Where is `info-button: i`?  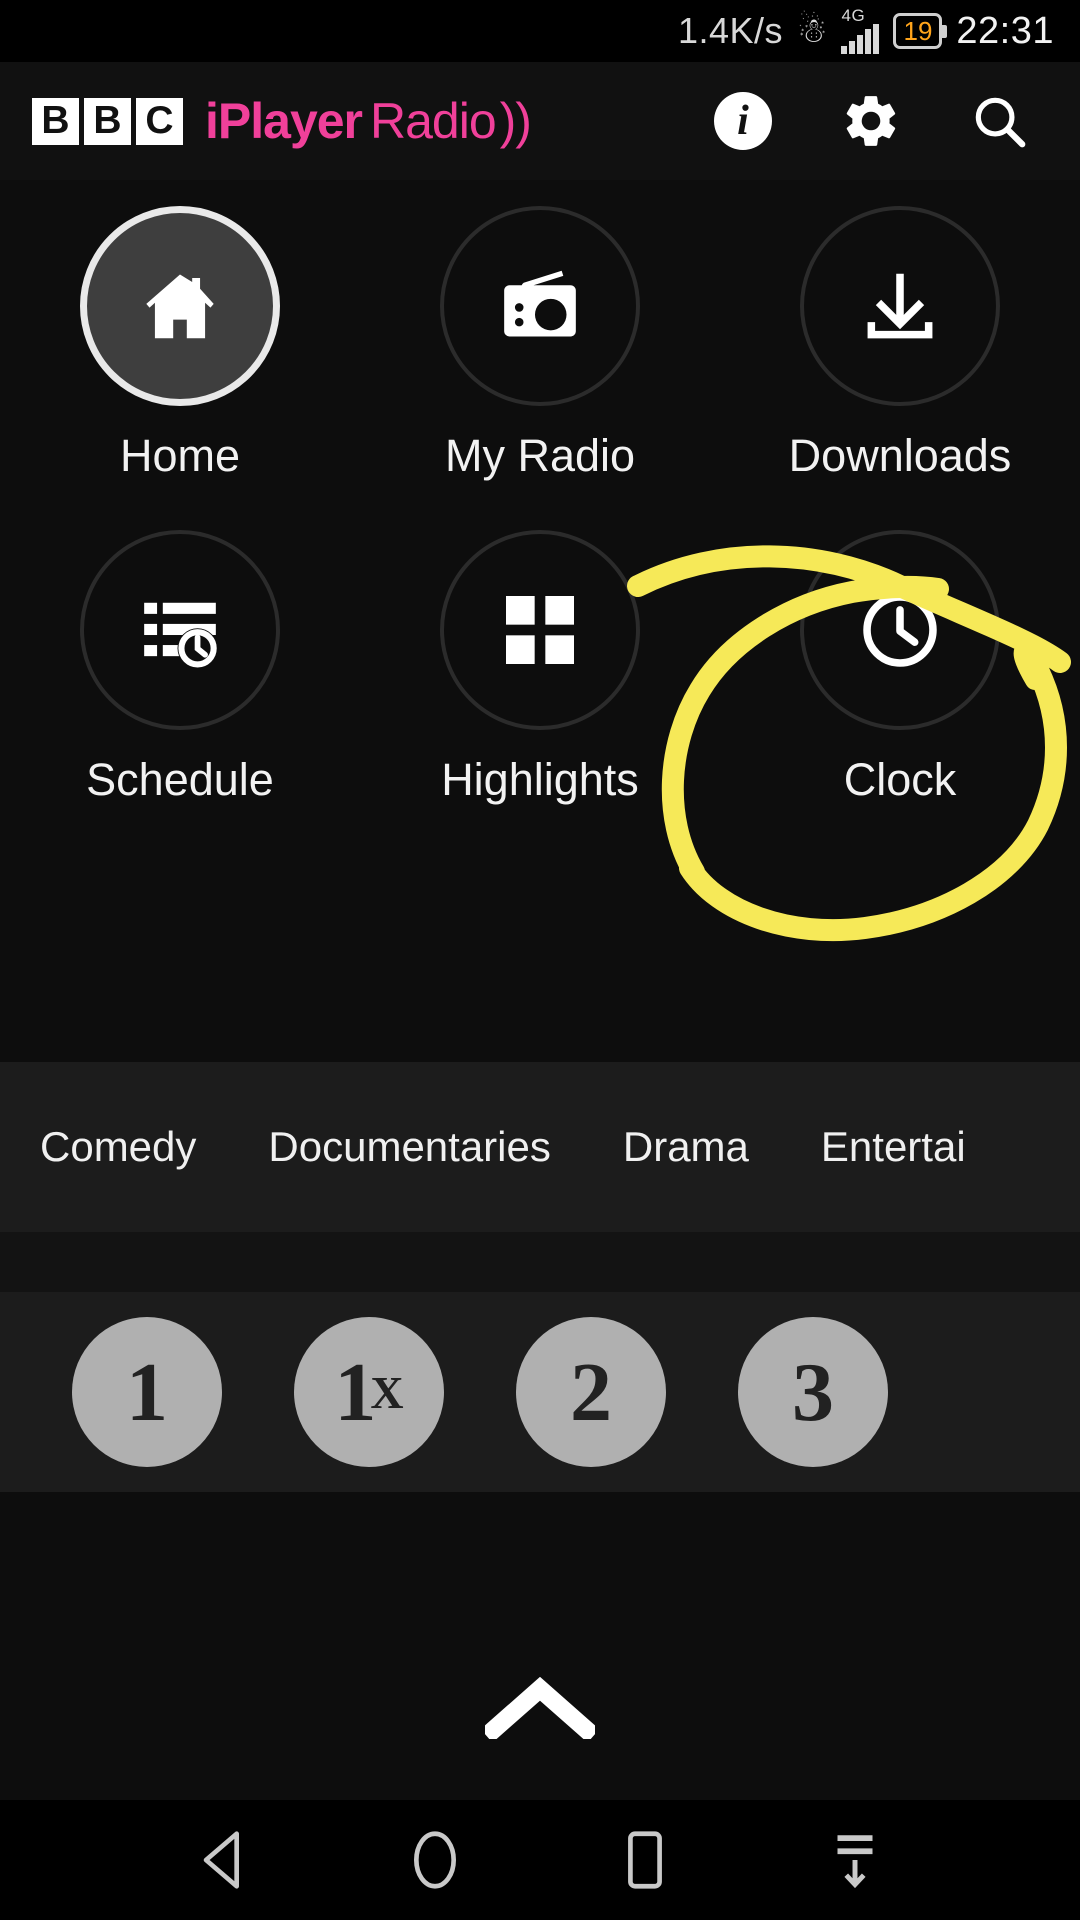
info-button: i is located at coordinates (743, 121).